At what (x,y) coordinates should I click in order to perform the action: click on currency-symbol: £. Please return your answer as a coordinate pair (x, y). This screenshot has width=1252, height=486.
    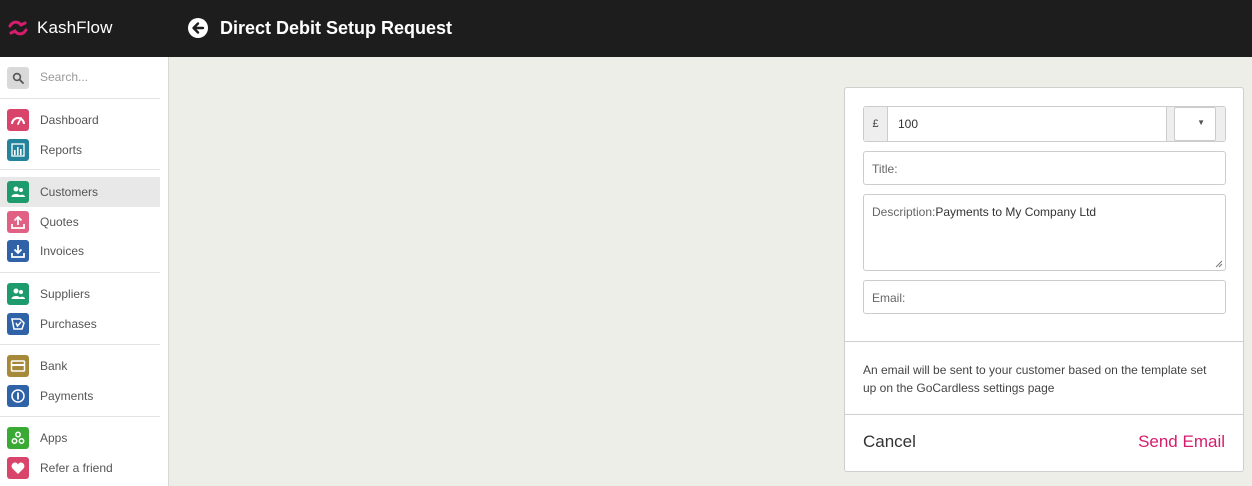
    Looking at the image, I should click on (876, 124).